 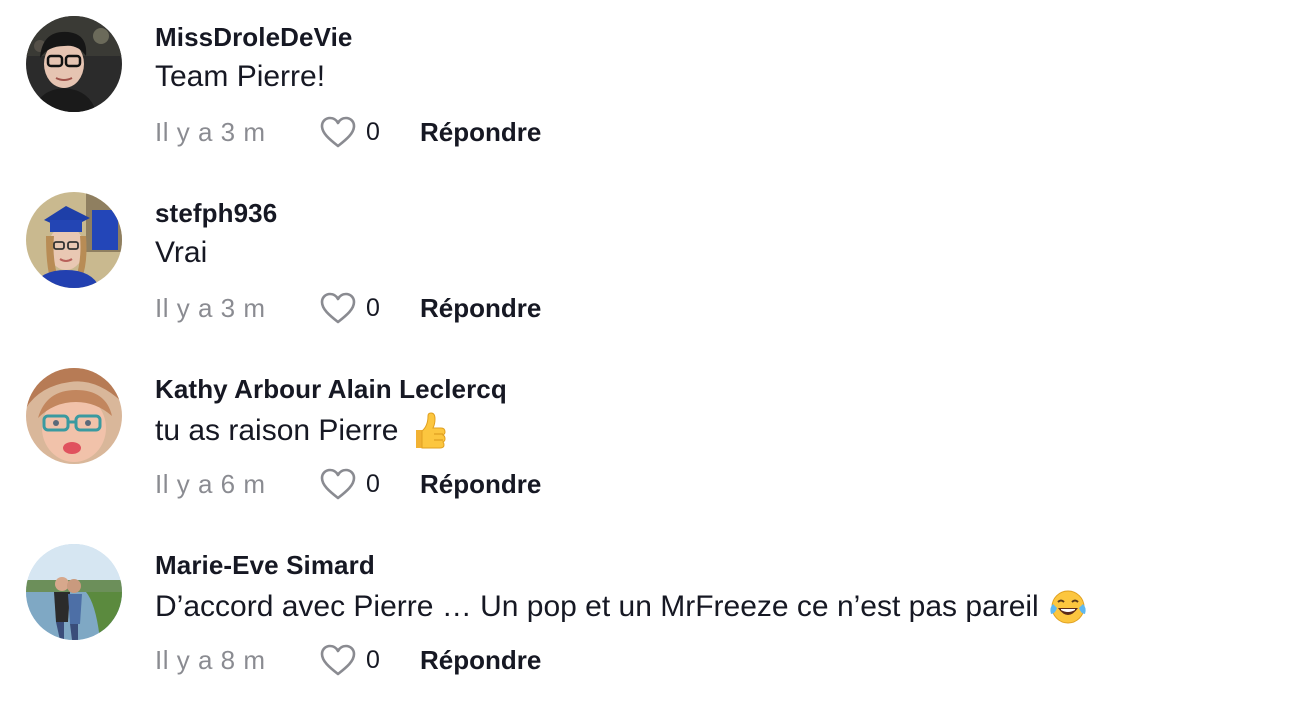 I want to click on comment-username: stefph936, so click(x=216, y=213).